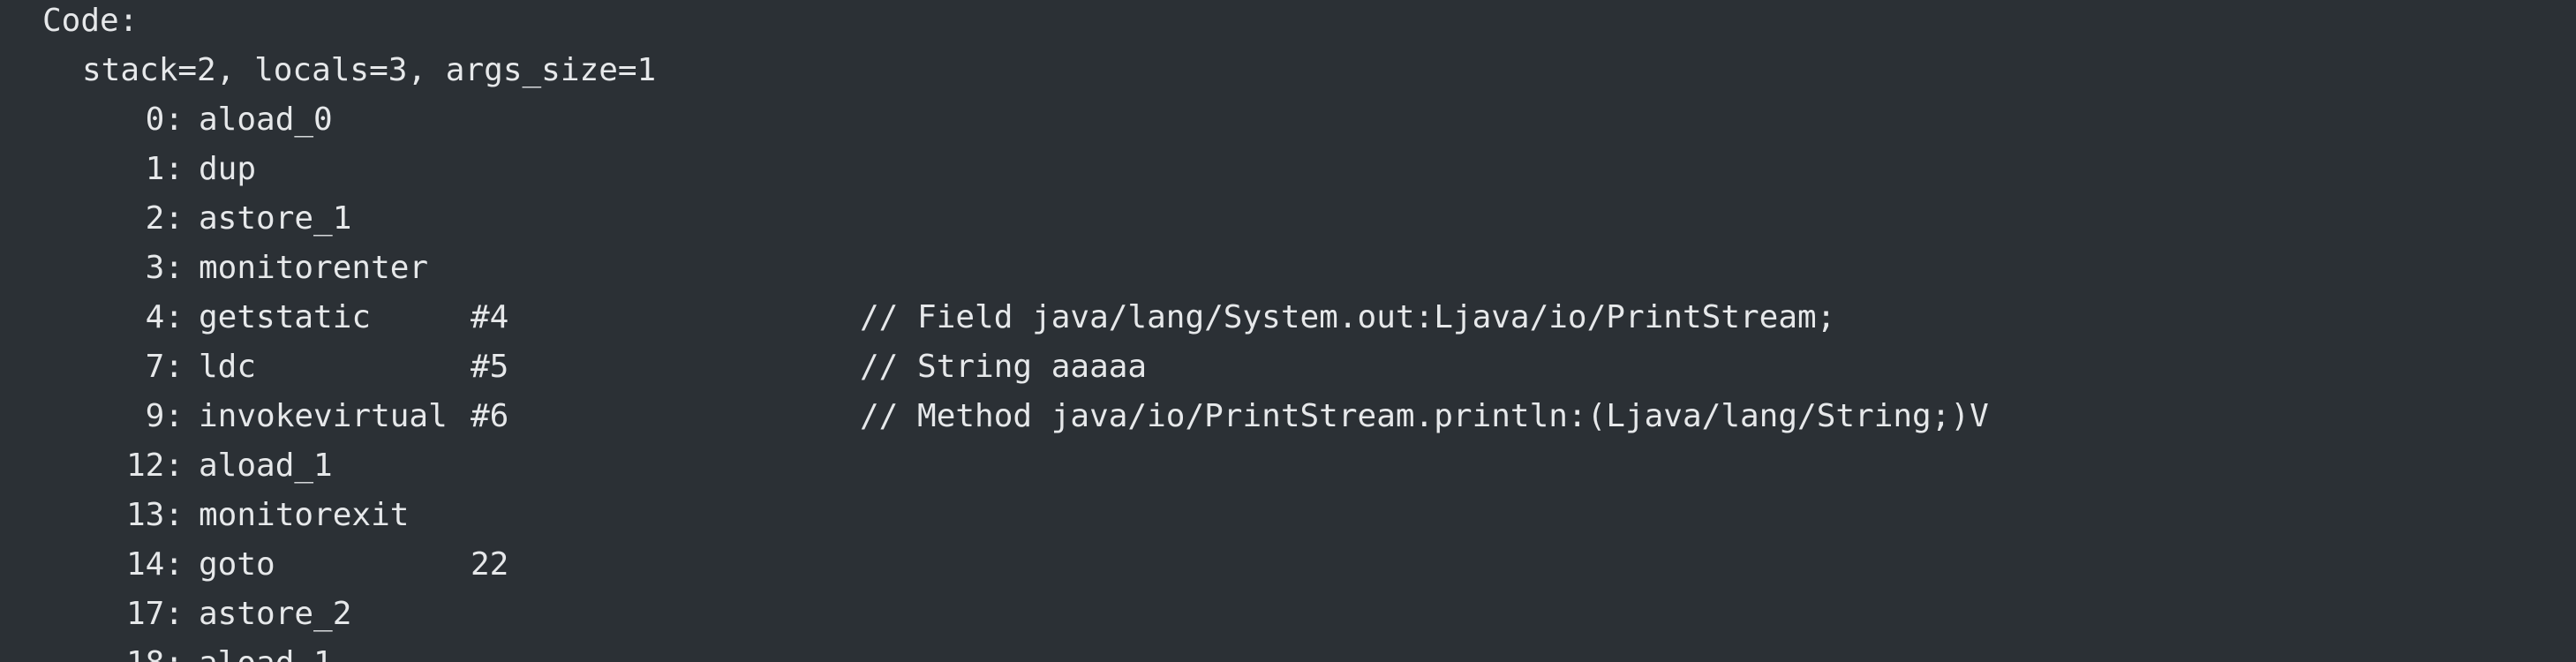 This screenshot has height=662, width=2576. I want to click on instruction-offset: 12:, so click(155, 466).